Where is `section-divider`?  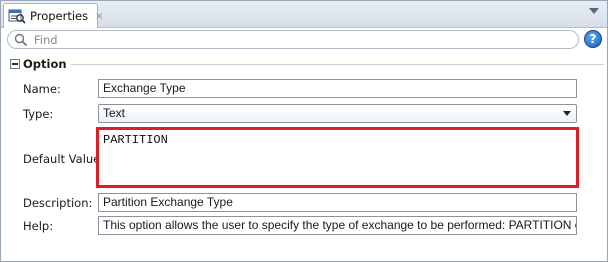 section-divider is located at coordinates (337, 64).